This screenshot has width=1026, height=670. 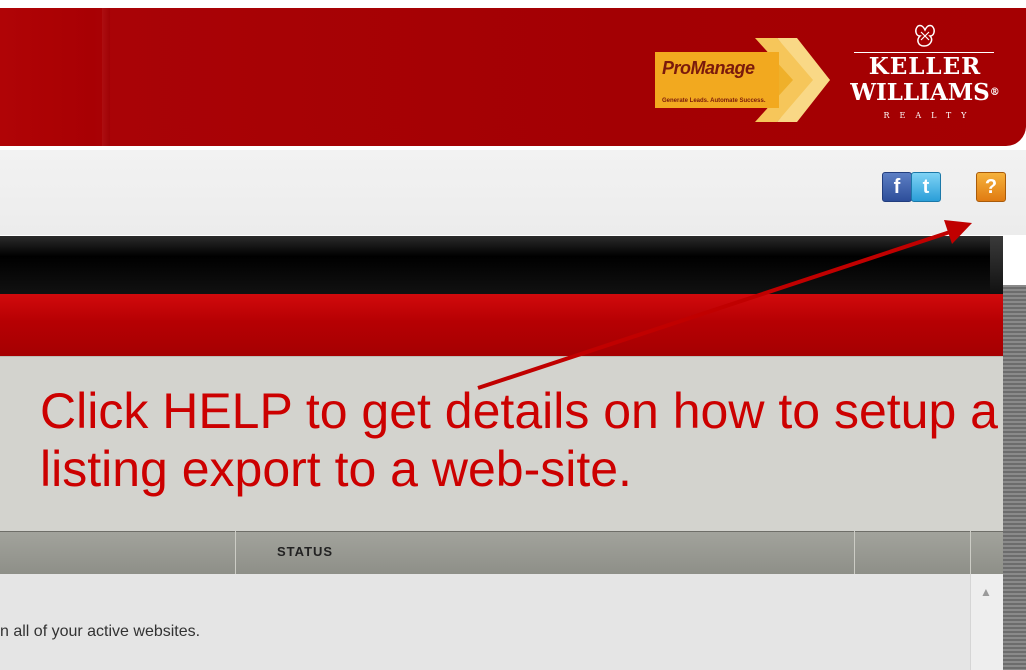 I want to click on kw-realty: REALTY, so click(x=930, y=115).